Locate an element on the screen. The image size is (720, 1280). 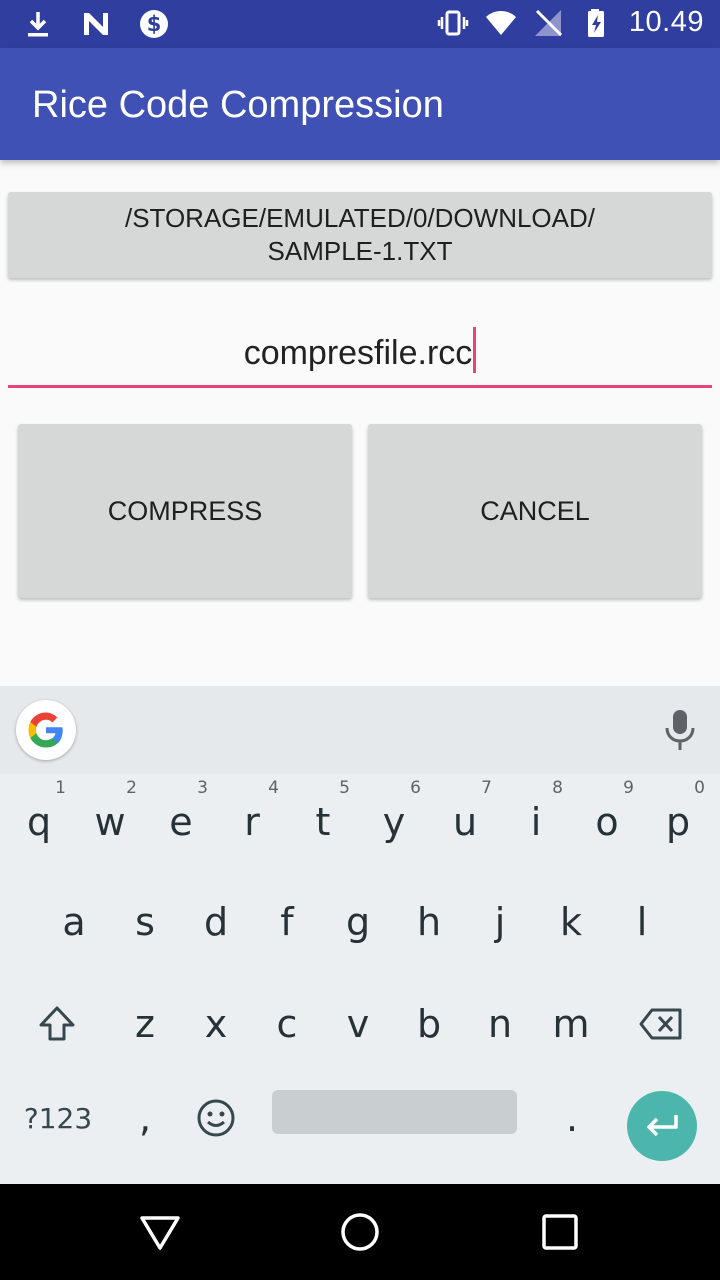
key-u: u7 is located at coordinates (465, 822).